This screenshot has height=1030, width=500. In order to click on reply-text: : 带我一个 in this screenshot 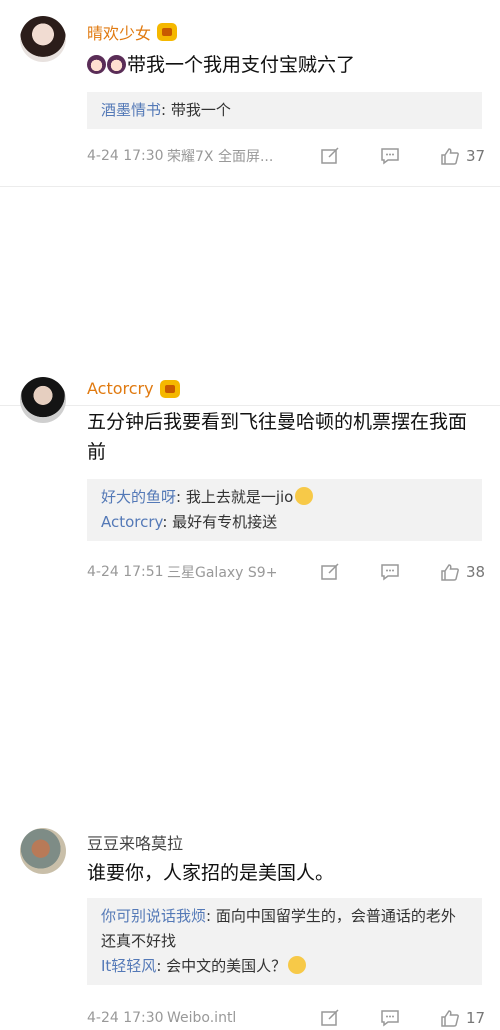, I will do `click(196, 110)`.